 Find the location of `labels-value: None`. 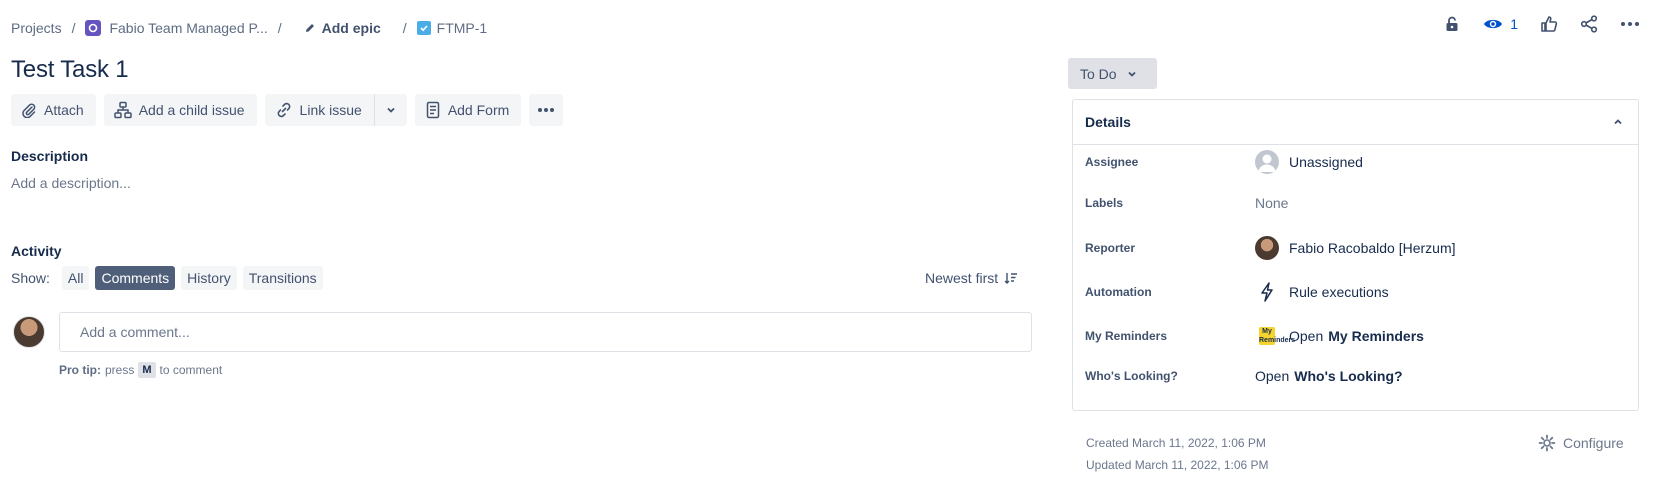

labels-value: None is located at coordinates (1271, 203).